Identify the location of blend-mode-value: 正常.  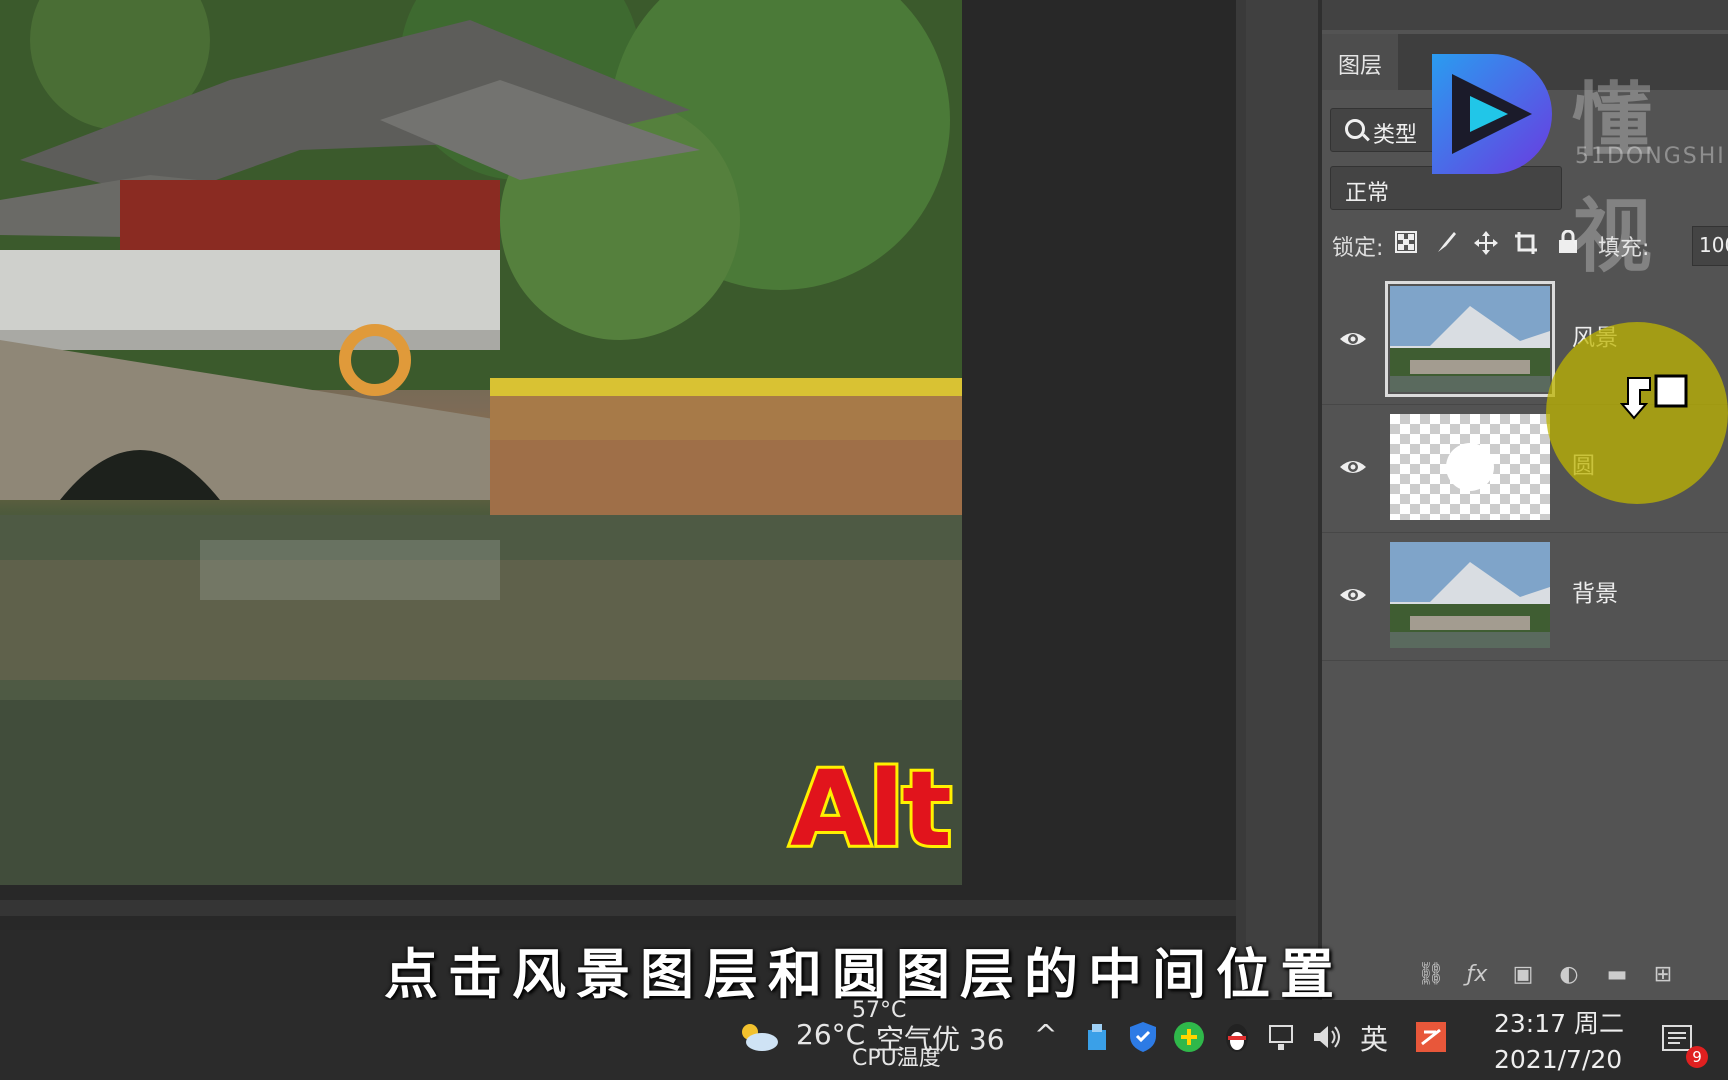
(1367, 193).